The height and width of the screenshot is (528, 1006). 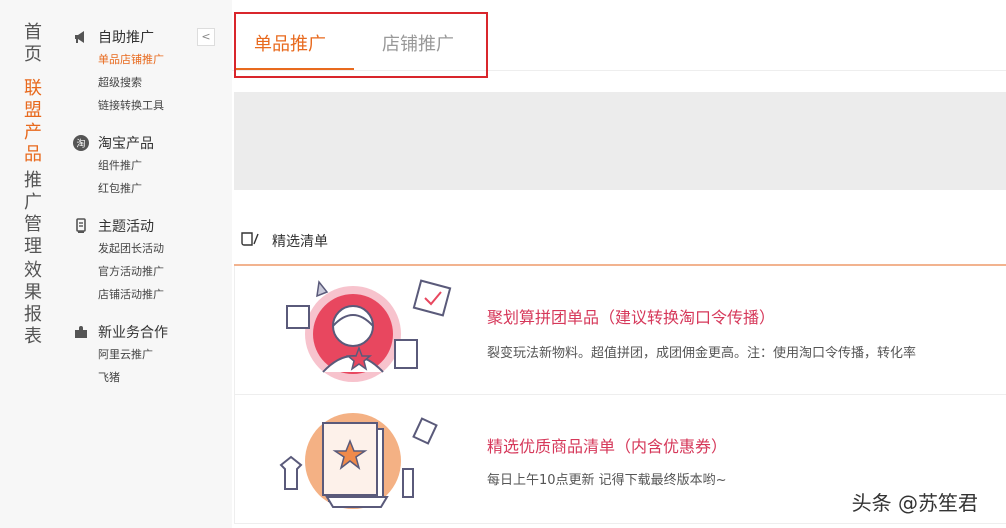 I want to click on watermark: 头条 @苏笙君, so click(x=914, y=503).